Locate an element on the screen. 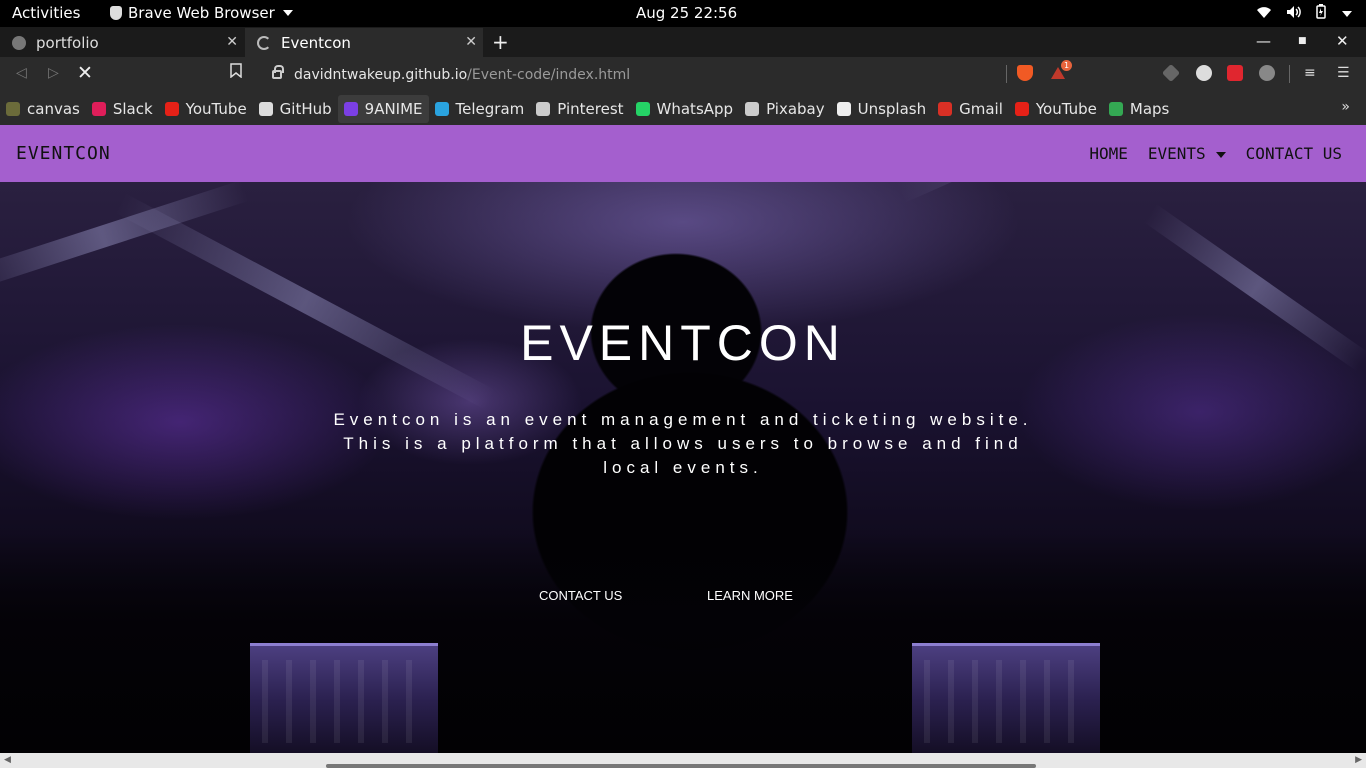  bookmark-label: Pixabay is located at coordinates (795, 108).